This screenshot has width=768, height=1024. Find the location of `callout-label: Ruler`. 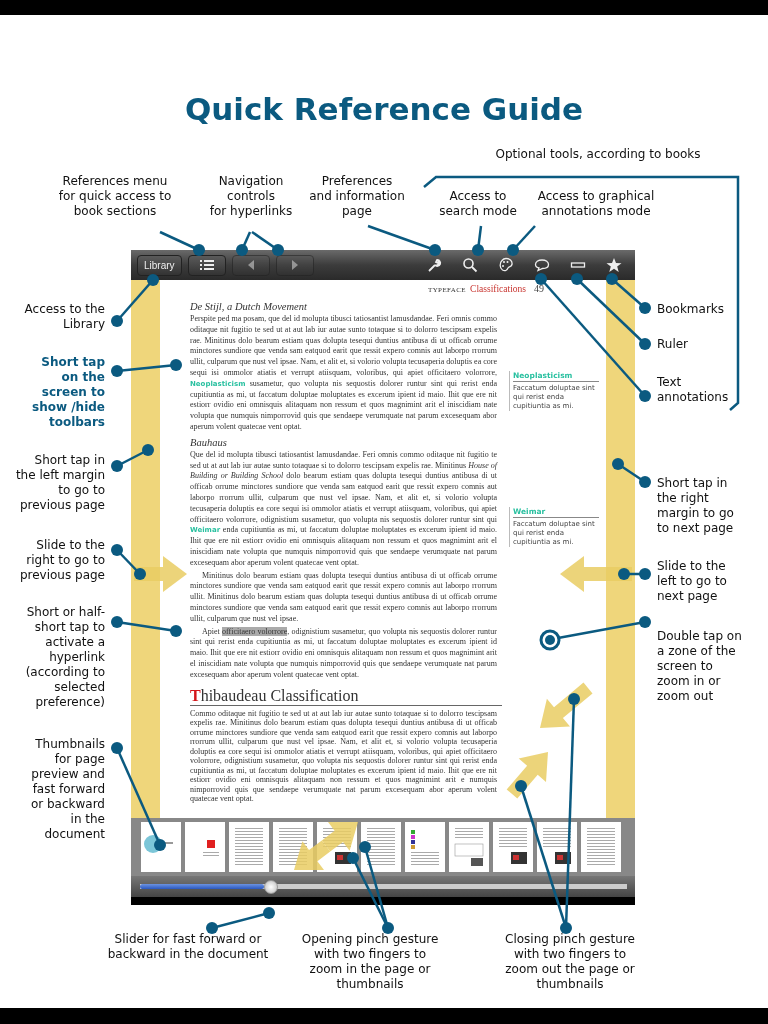

callout-label: Ruler is located at coordinates (673, 344).